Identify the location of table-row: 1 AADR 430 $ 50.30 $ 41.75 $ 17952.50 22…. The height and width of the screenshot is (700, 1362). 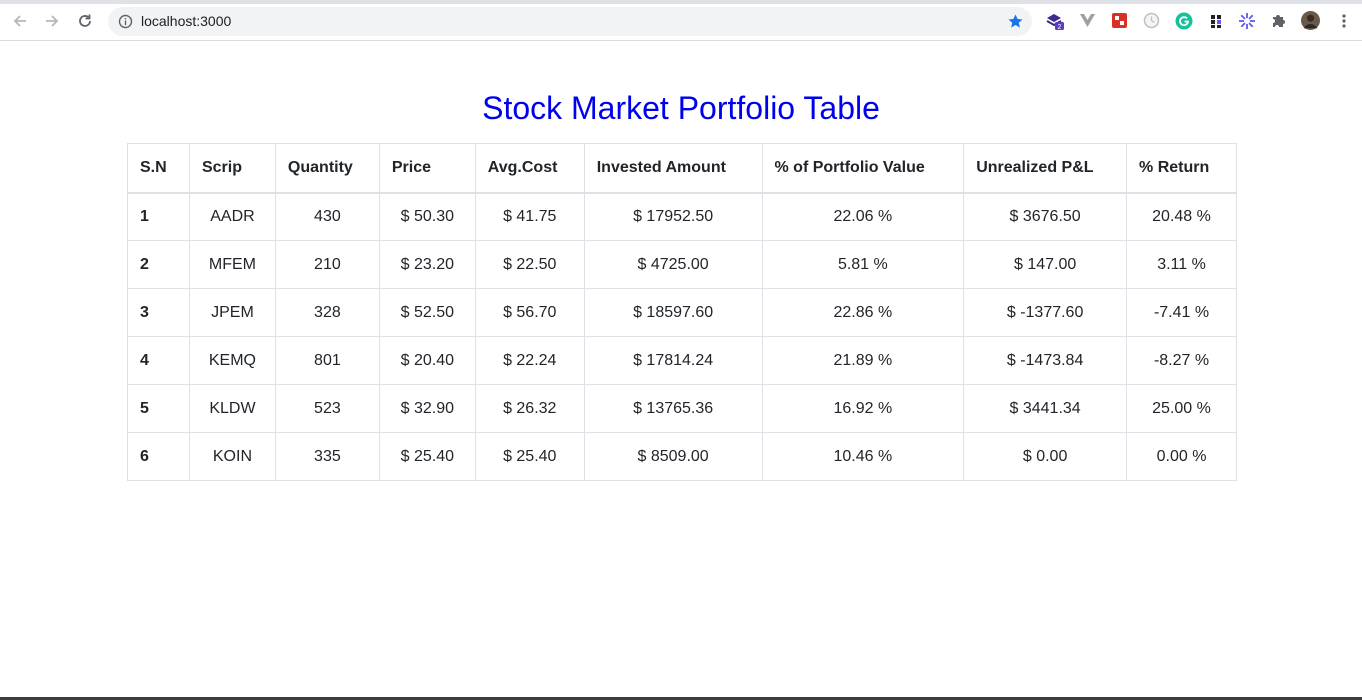
(682, 216).